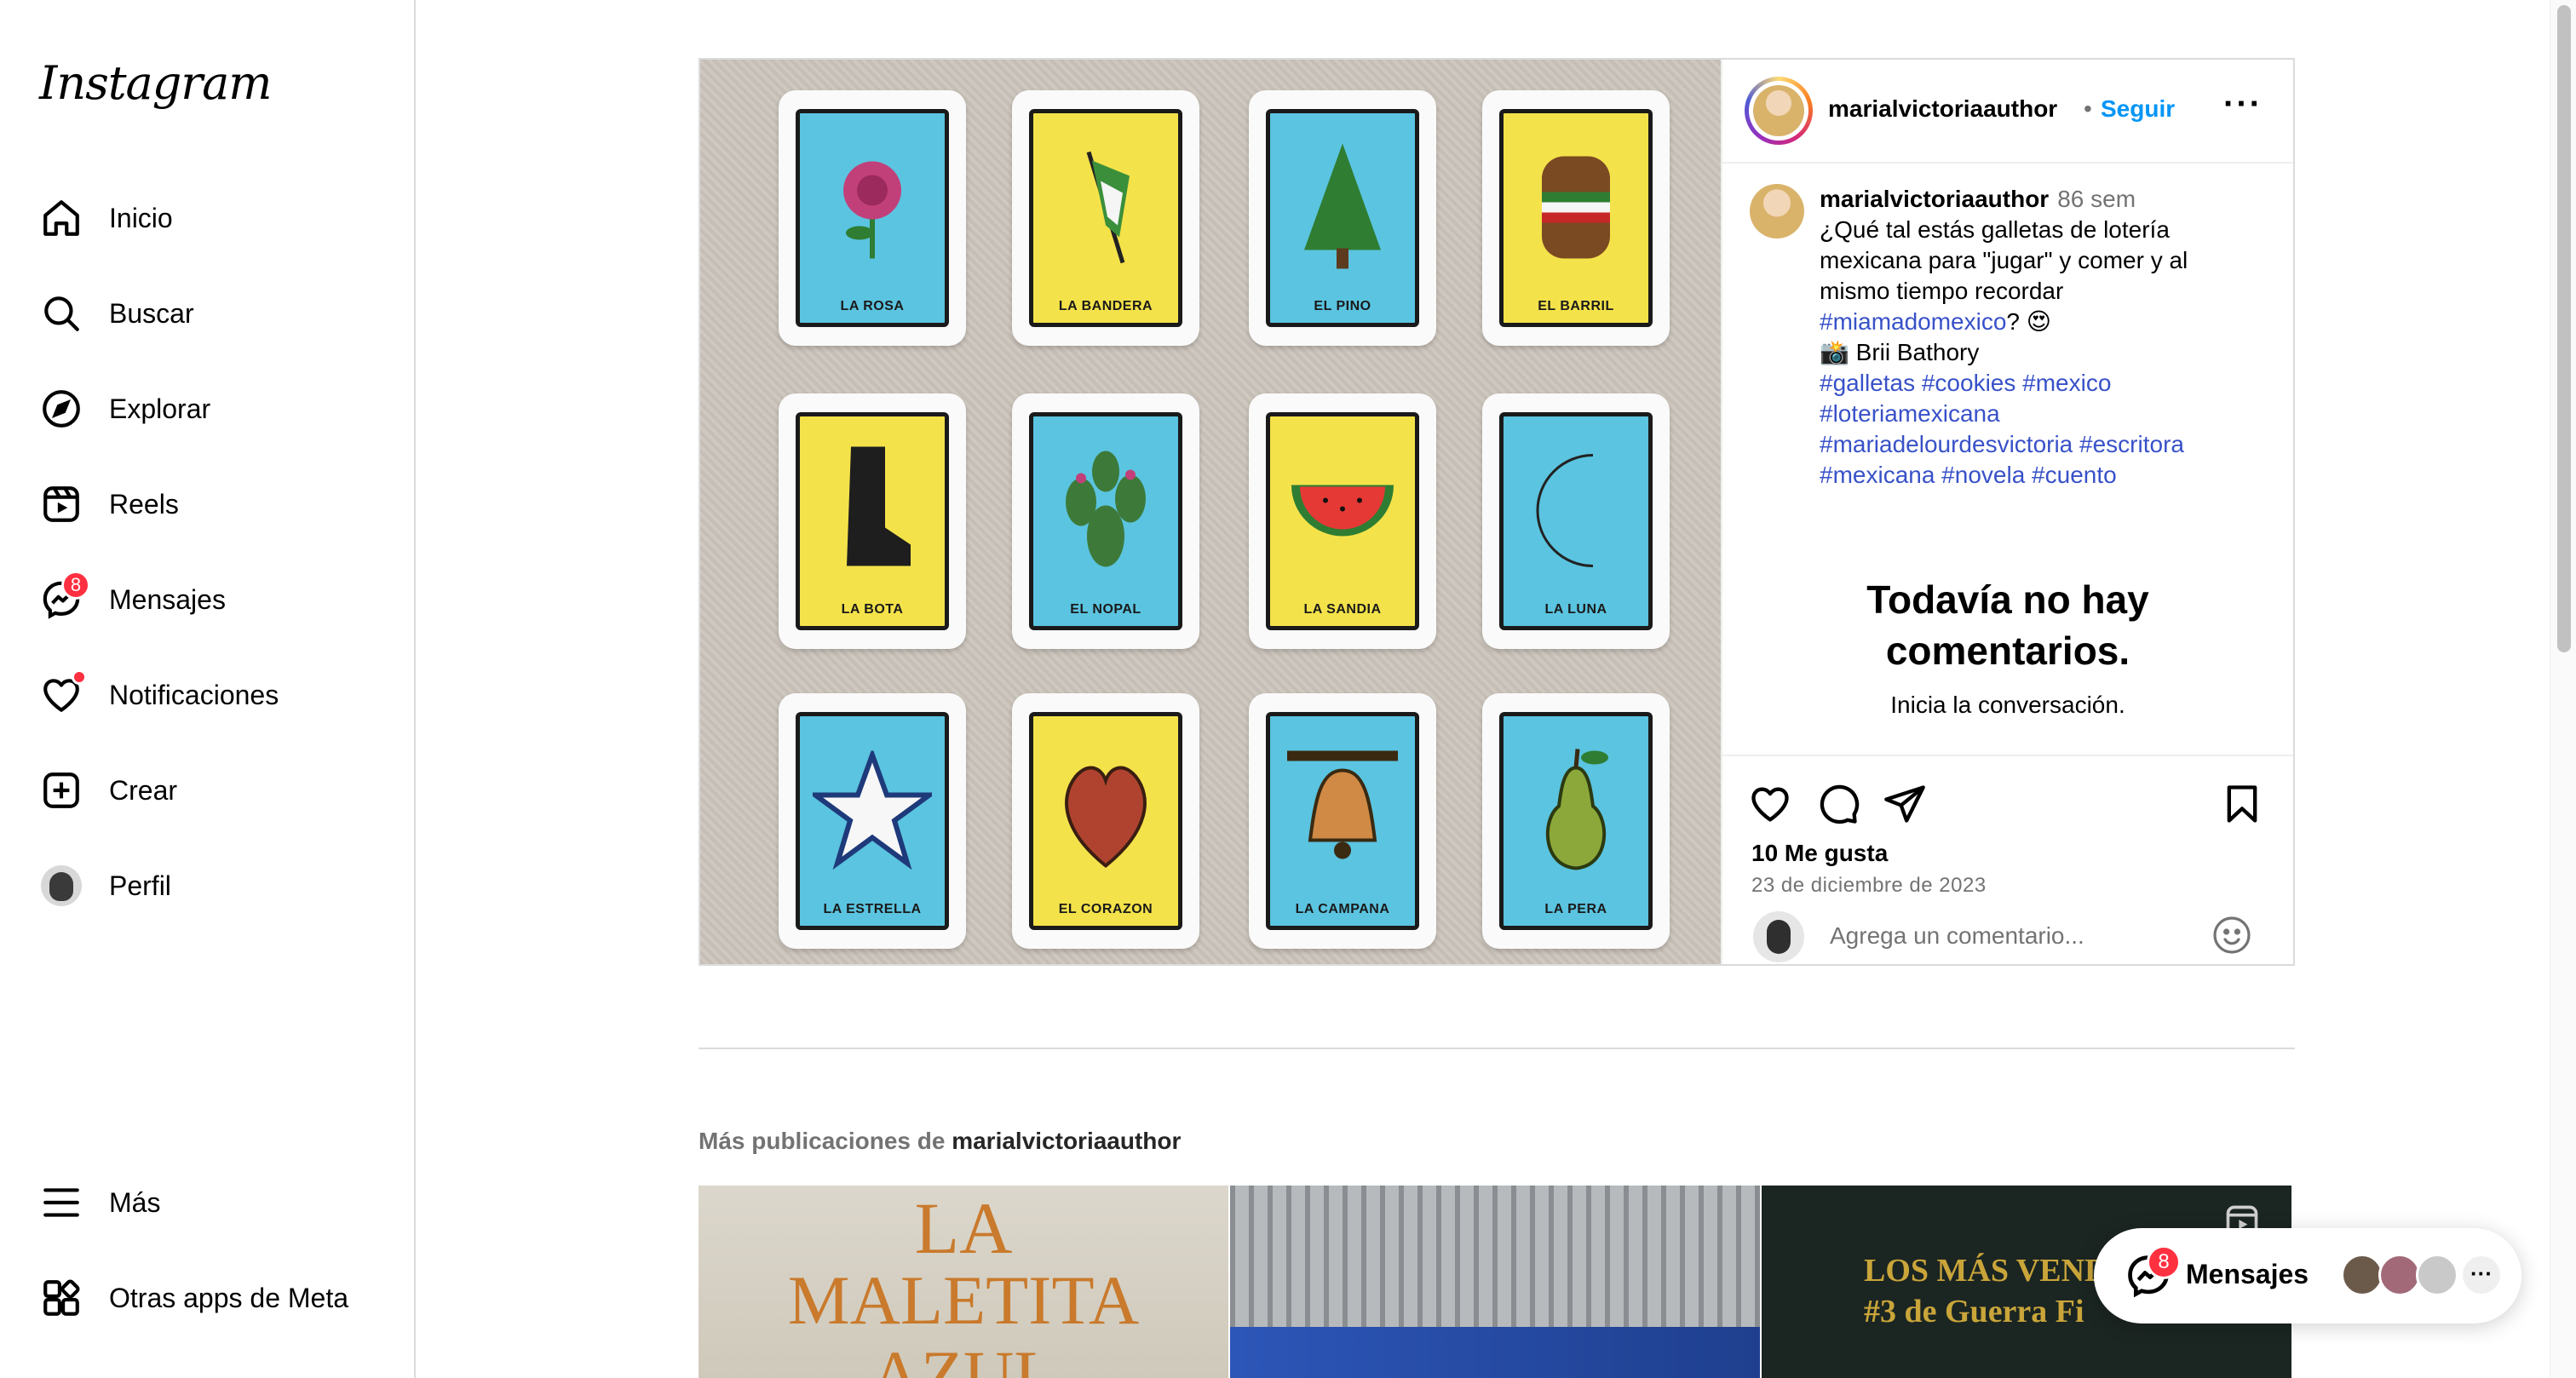 The width and height of the screenshot is (2576, 1378). What do you see at coordinates (106, 218) in the screenshot?
I see `sidebar-item-inicio: Inicio` at bounding box center [106, 218].